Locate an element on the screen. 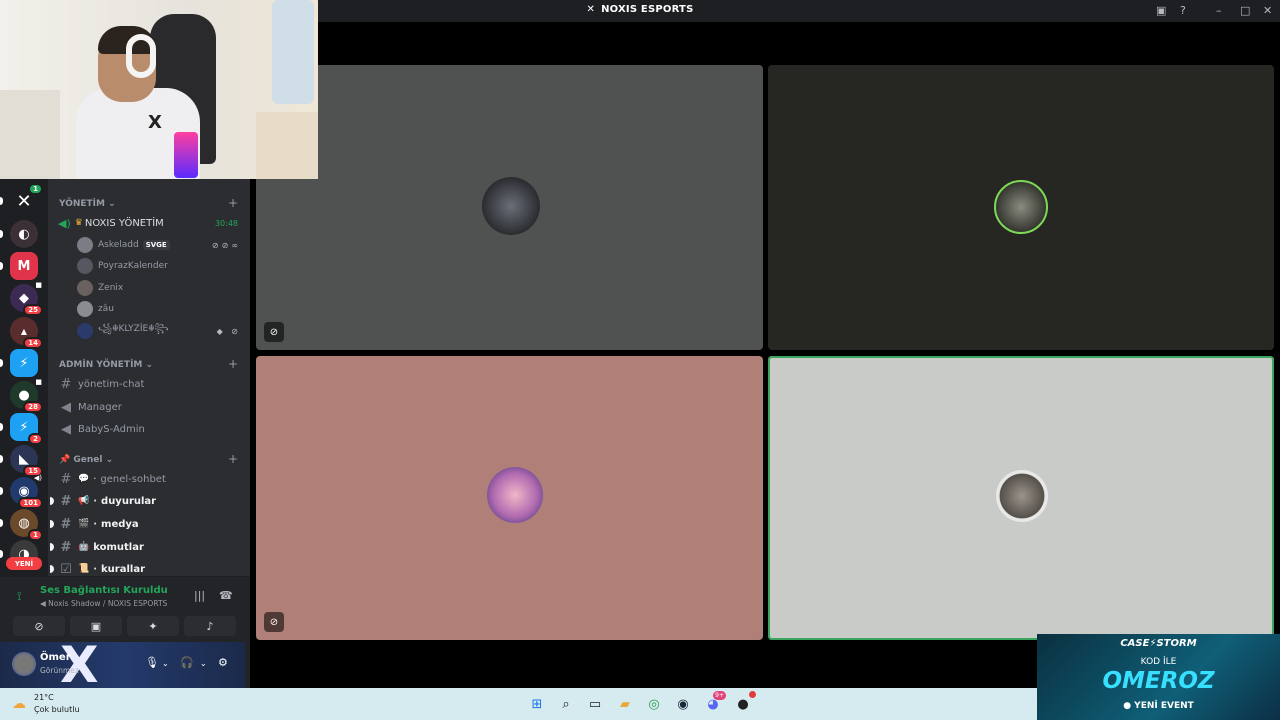 The height and width of the screenshot is (720, 1280). promo-code: OMEROZ is located at coordinates (1158, 681).